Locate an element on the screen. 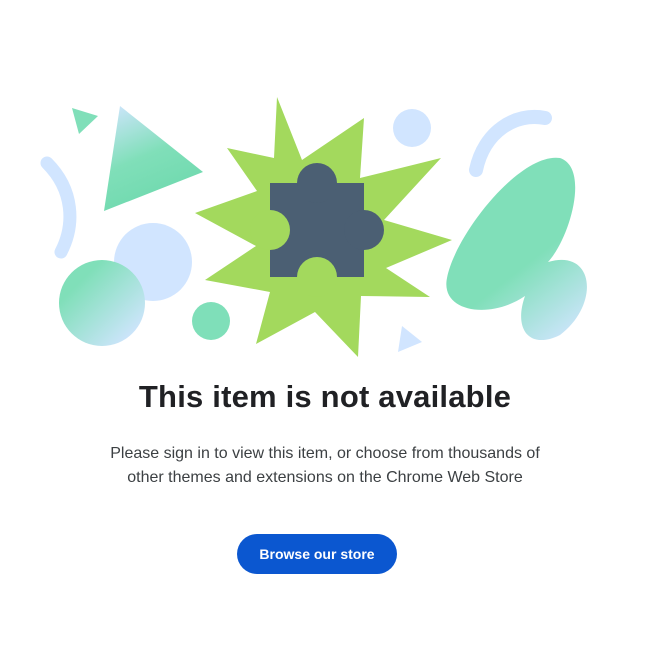 This screenshot has height=650, width=650. page-title: This item is not available is located at coordinates (325, 396).